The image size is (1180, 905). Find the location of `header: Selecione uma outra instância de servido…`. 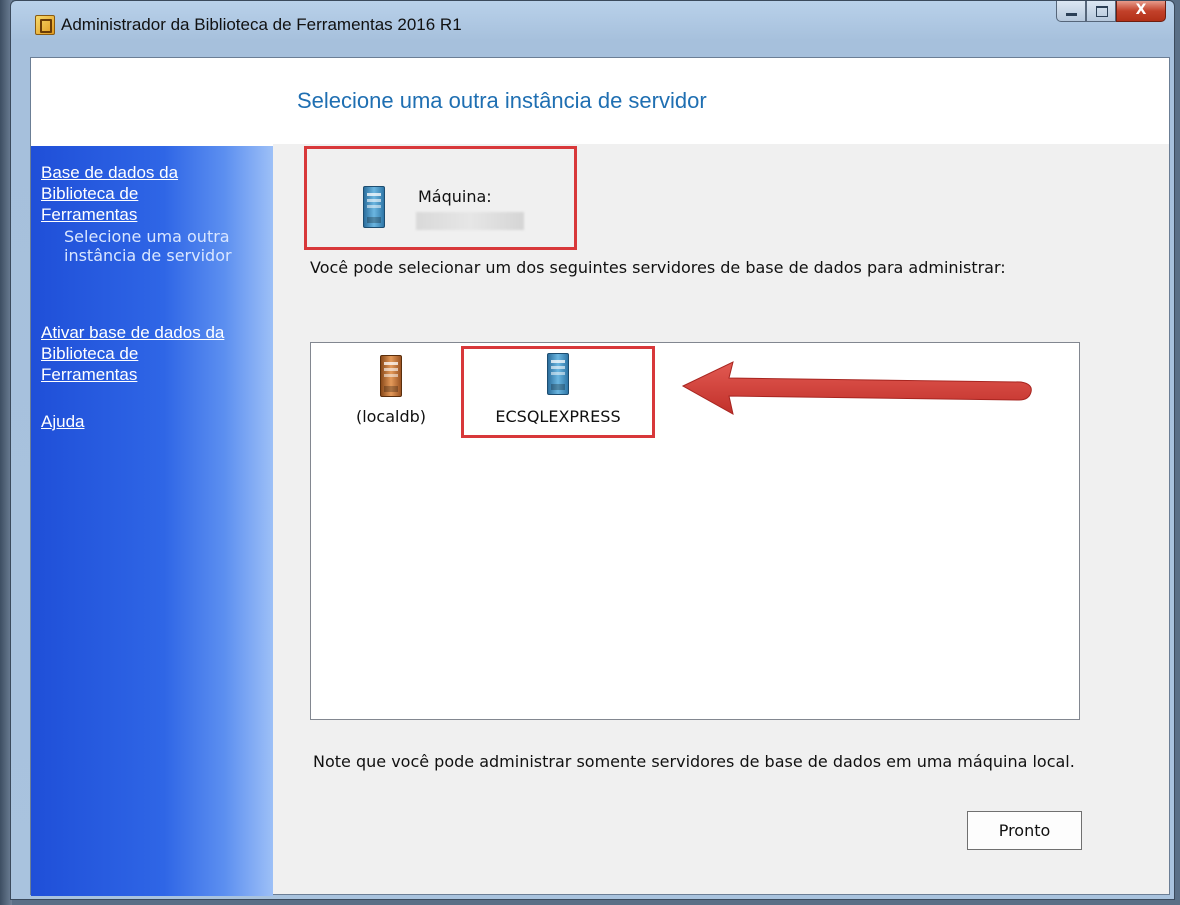

header: Selecione uma outra instância de servido… is located at coordinates (600, 101).